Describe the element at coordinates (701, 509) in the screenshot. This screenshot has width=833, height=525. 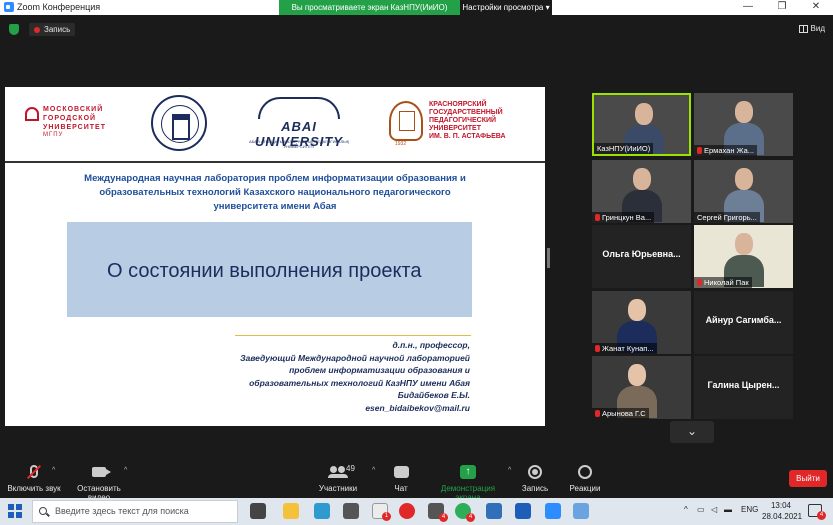
I see `network-icon: ▭` at that location.